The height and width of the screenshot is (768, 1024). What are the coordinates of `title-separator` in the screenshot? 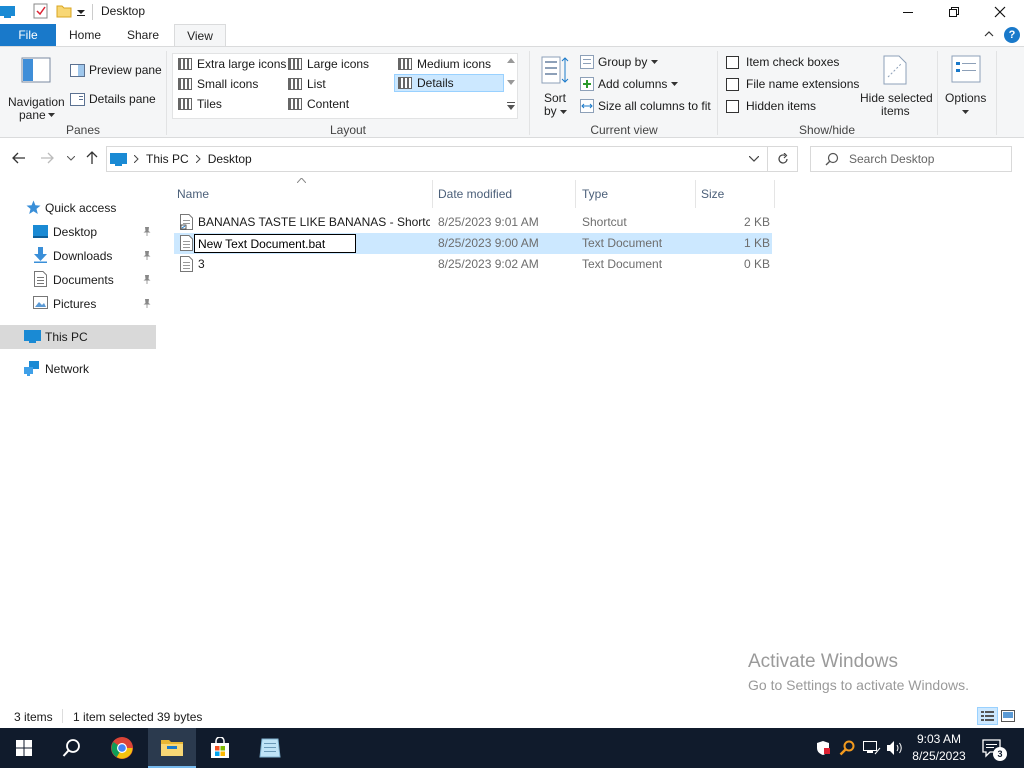 It's located at (92, 12).